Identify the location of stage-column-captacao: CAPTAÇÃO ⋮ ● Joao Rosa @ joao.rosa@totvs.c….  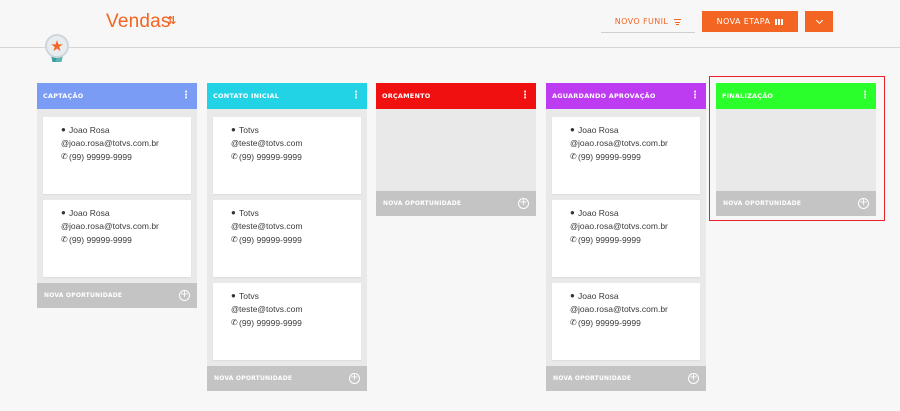
(117, 195).